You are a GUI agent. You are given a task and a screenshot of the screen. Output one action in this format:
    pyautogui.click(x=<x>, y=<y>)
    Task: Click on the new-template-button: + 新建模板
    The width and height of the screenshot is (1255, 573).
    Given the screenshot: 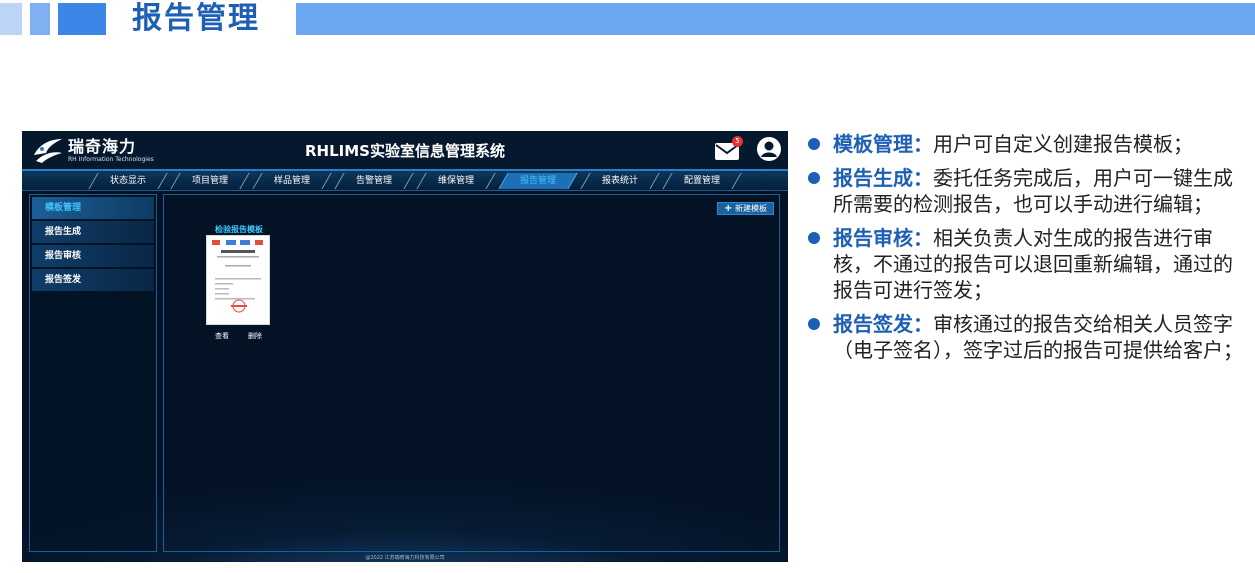 What is the action you would take?
    pyautogui.click(x=745, y=208)
    